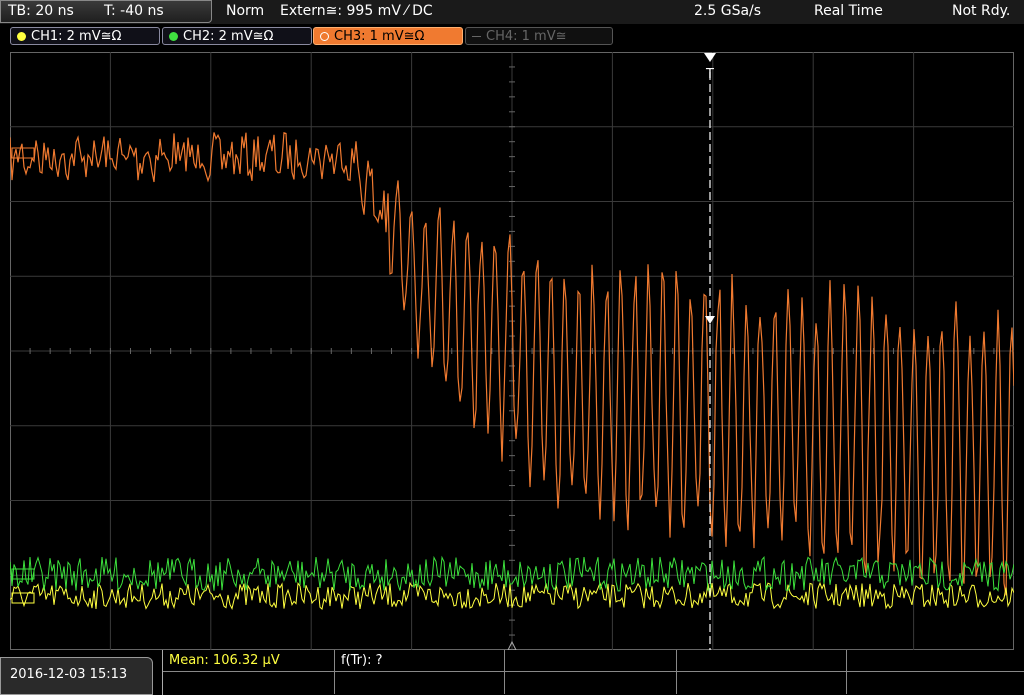 The image size is (1024, 695). What do you see at coordinates (362, 660) in the screenshot?
I see `rise-frequency-measurement: f(Tr): ?` at bounding box center [362, 660].